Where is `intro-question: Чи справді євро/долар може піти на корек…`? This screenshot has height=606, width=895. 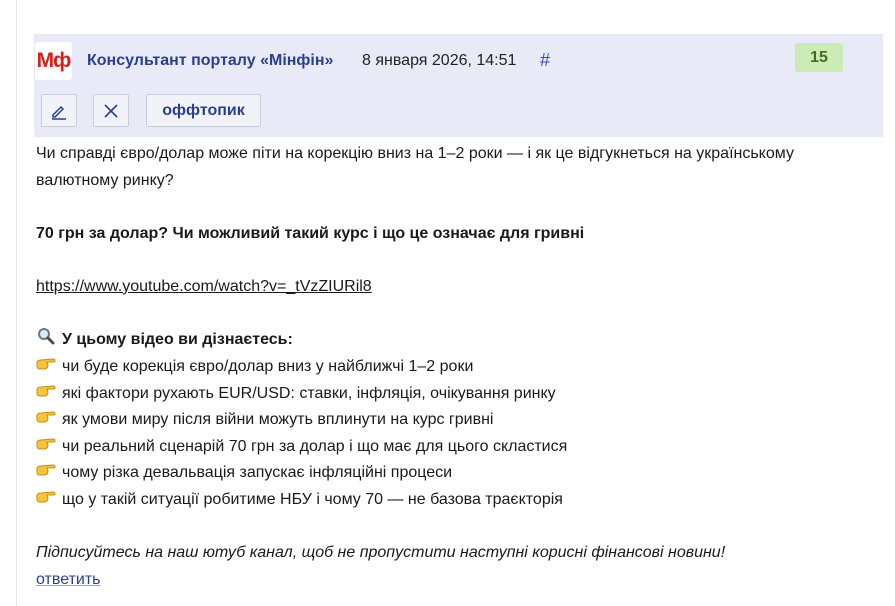 intro-question: Чи справді євро/долар може піти на корек… is located at coordinates (415, 167).